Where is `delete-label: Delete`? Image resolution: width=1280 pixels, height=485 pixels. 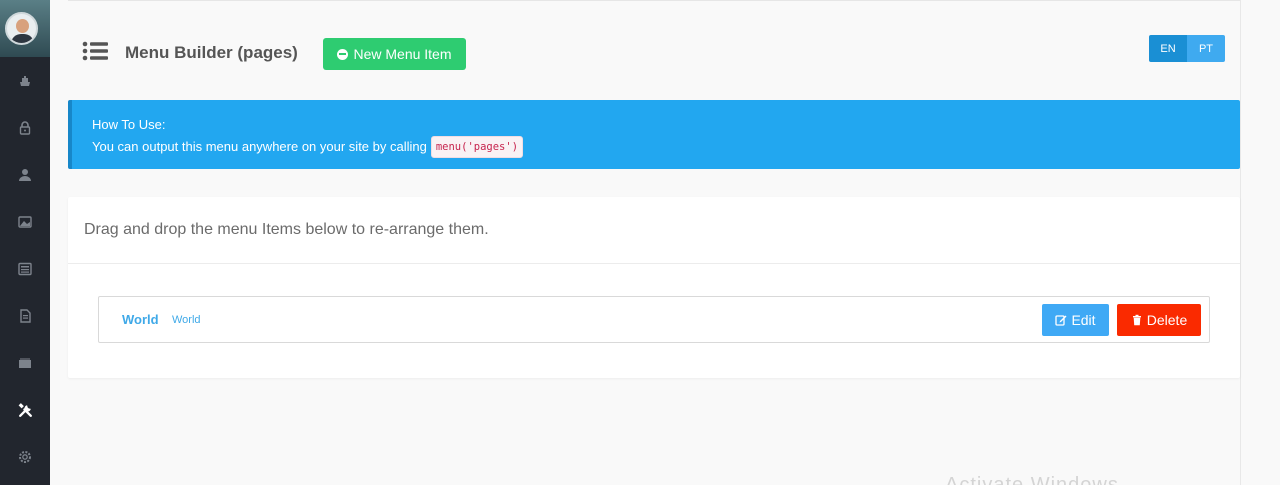
delete-label: Delete is located at coordinates (1167, 320).